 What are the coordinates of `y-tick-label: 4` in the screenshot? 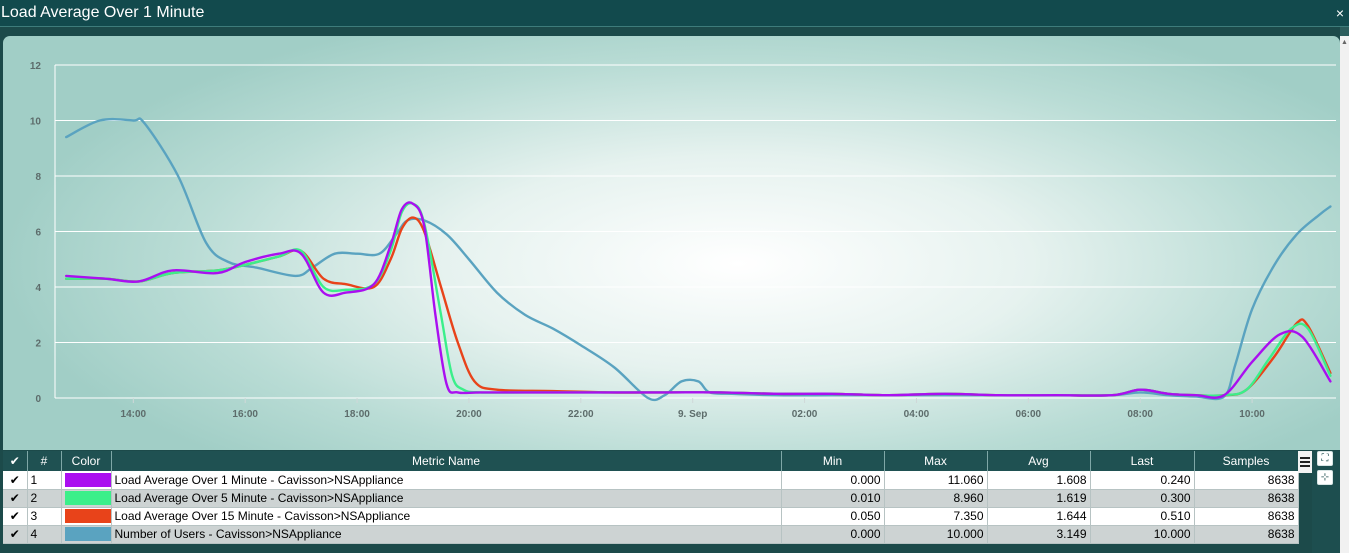 It's located at (38, 288).